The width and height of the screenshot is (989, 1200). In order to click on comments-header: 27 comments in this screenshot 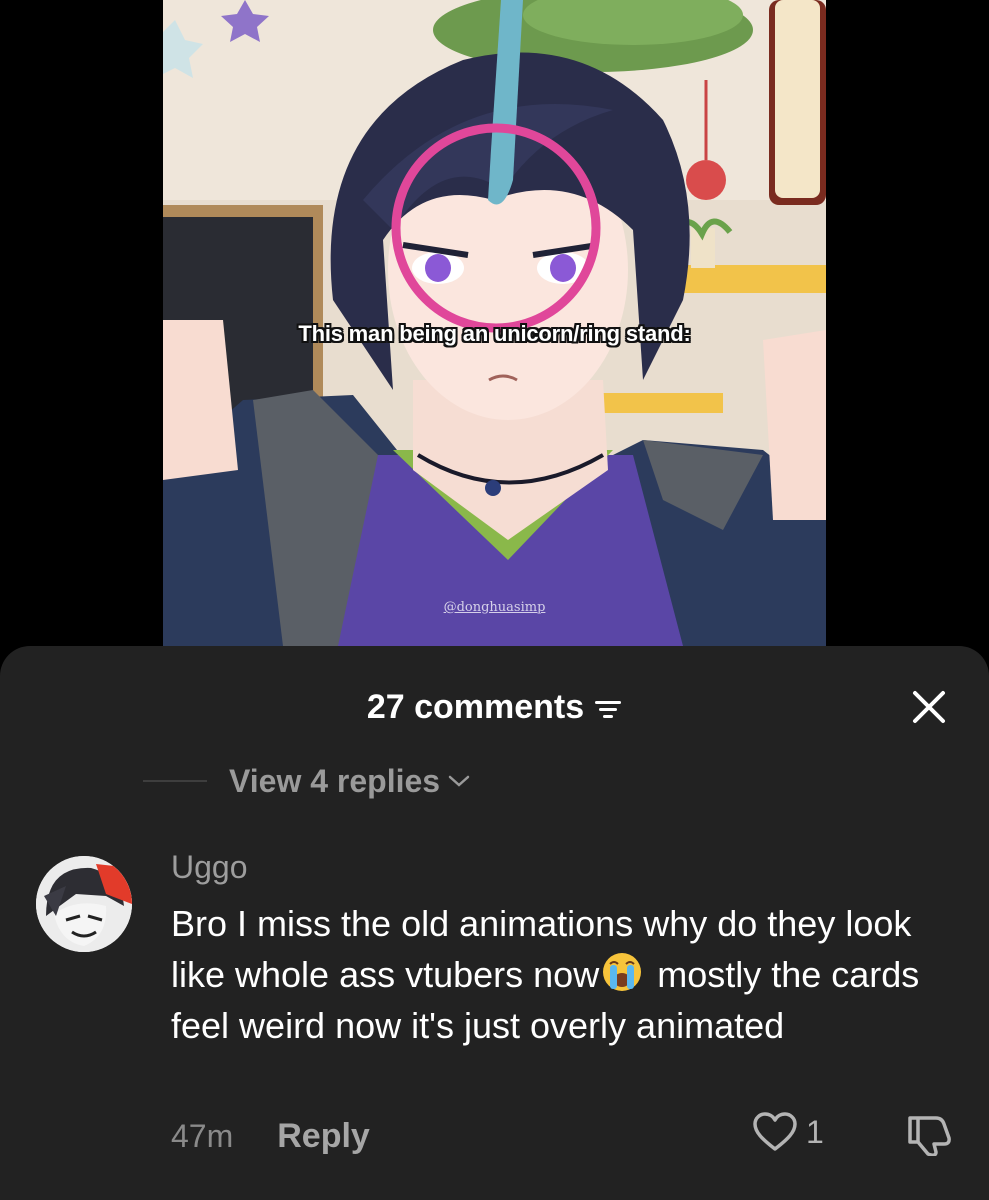, I will do `click(494, 706)`.